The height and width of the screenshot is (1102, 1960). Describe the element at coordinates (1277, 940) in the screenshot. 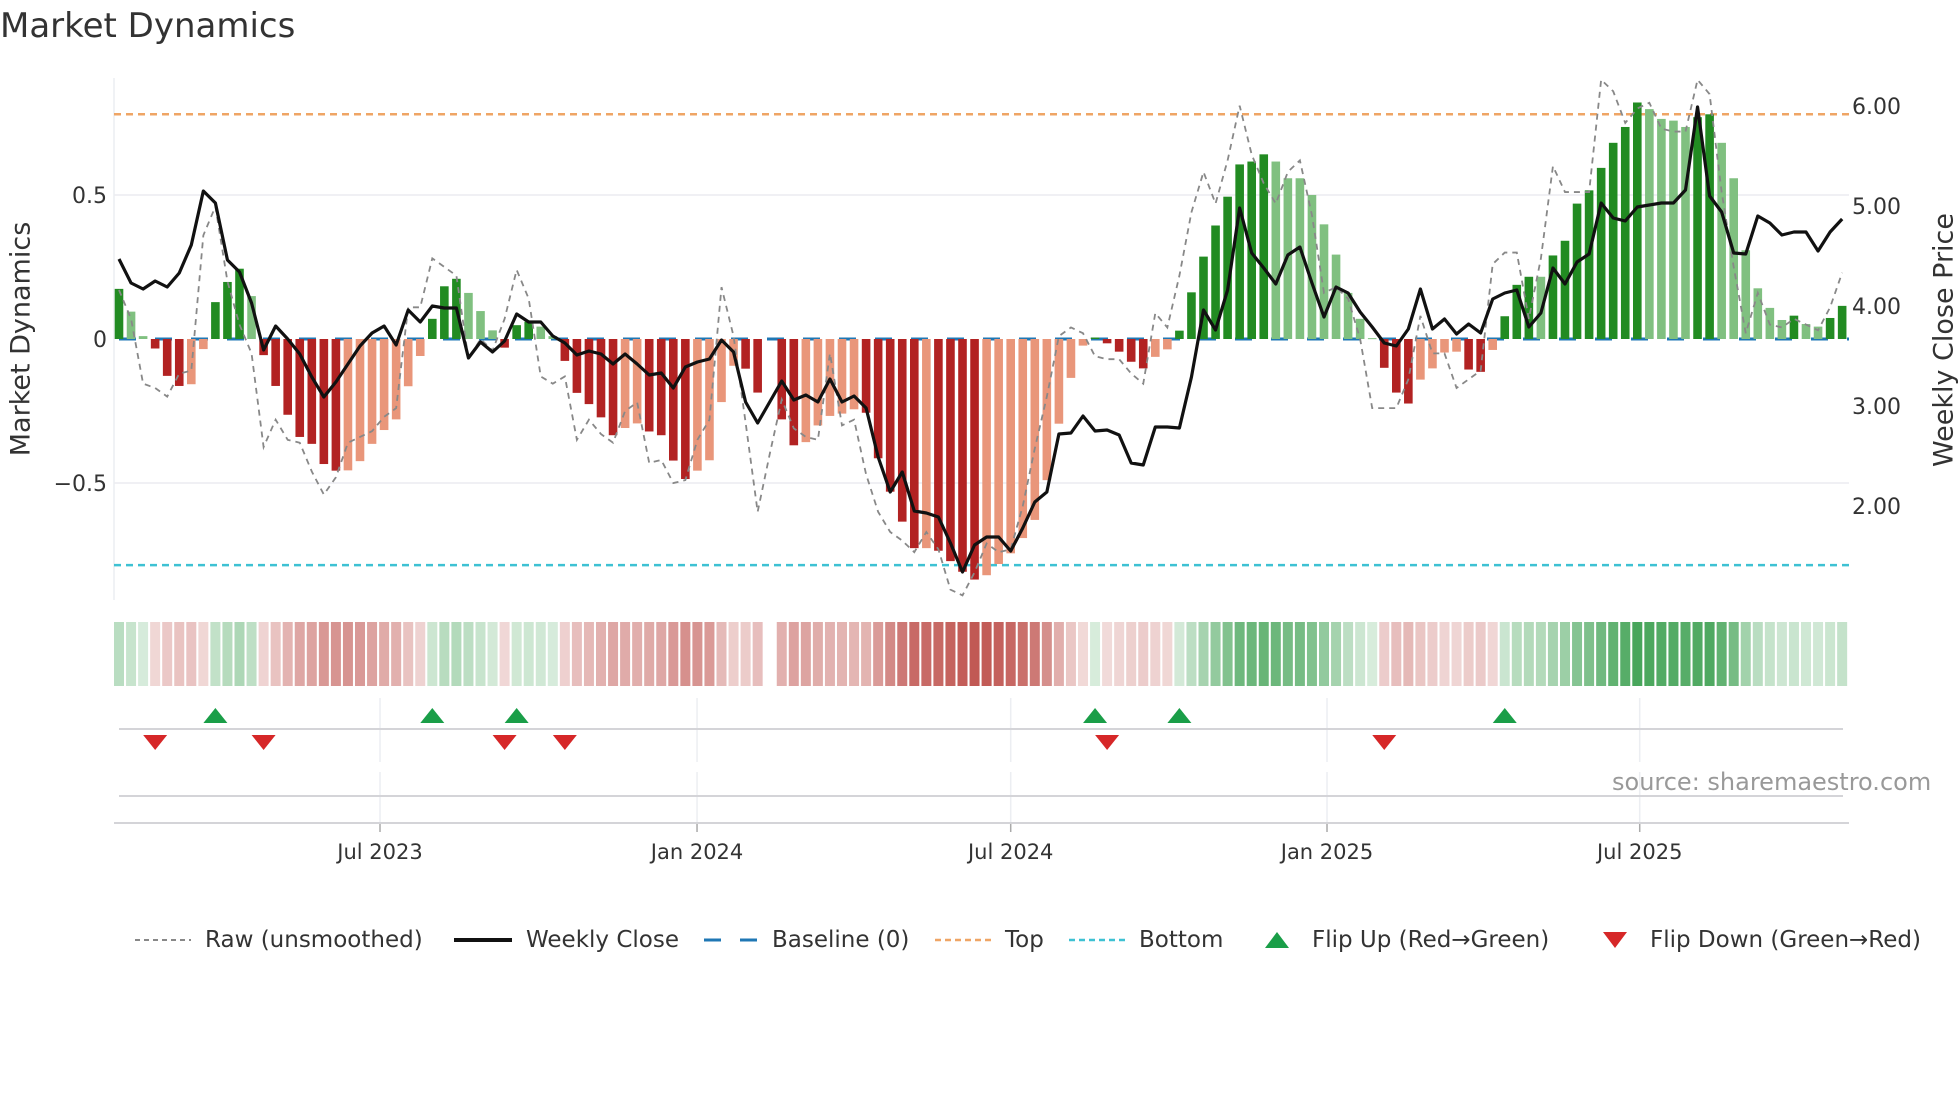

I see `triangle-up-icon` at that location.